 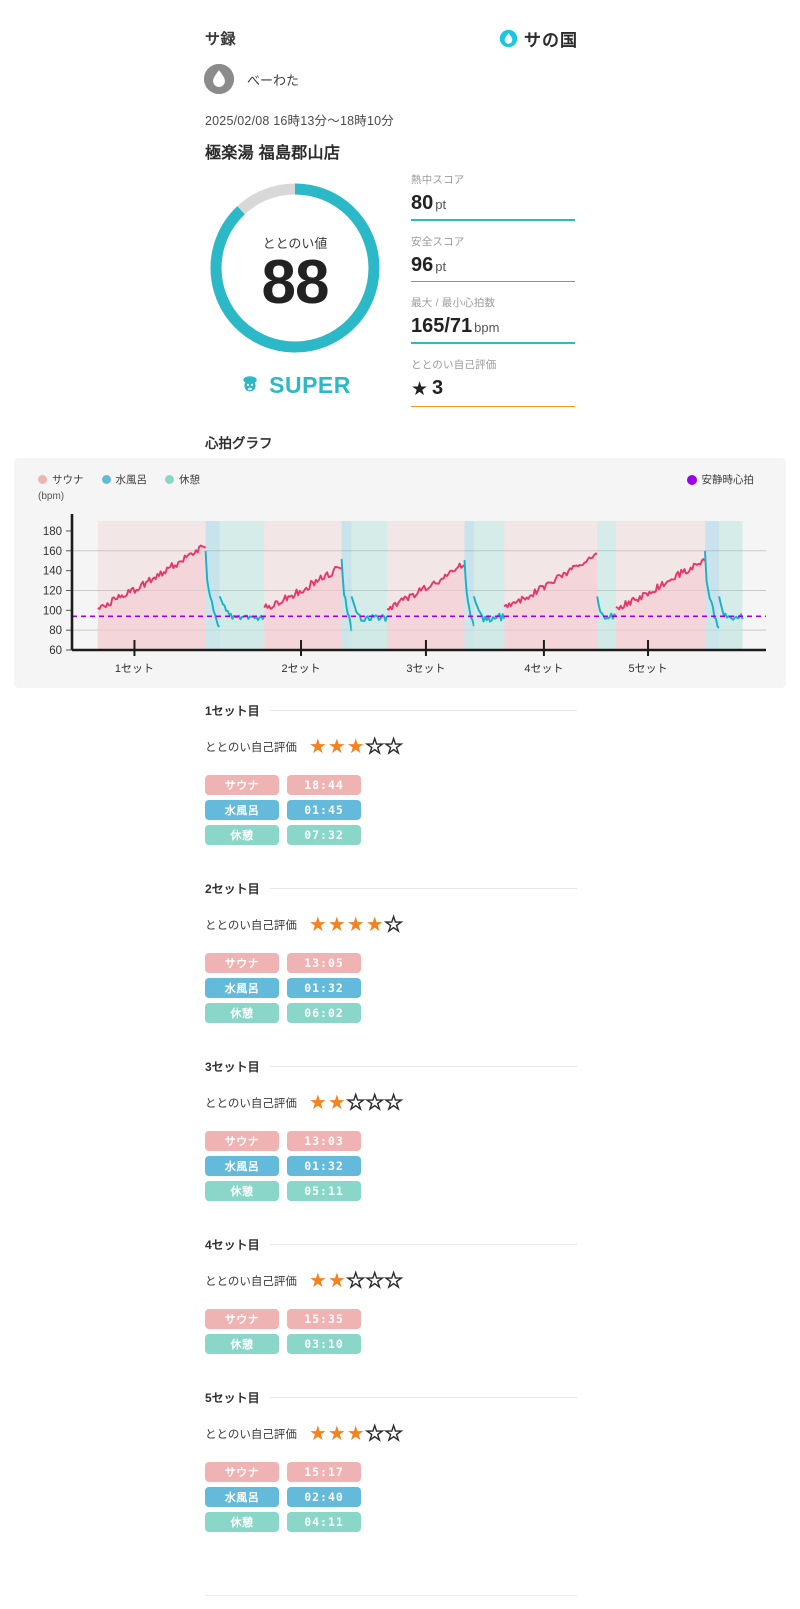 I want to click on svg-text: 80, so click(x=55, y=631).